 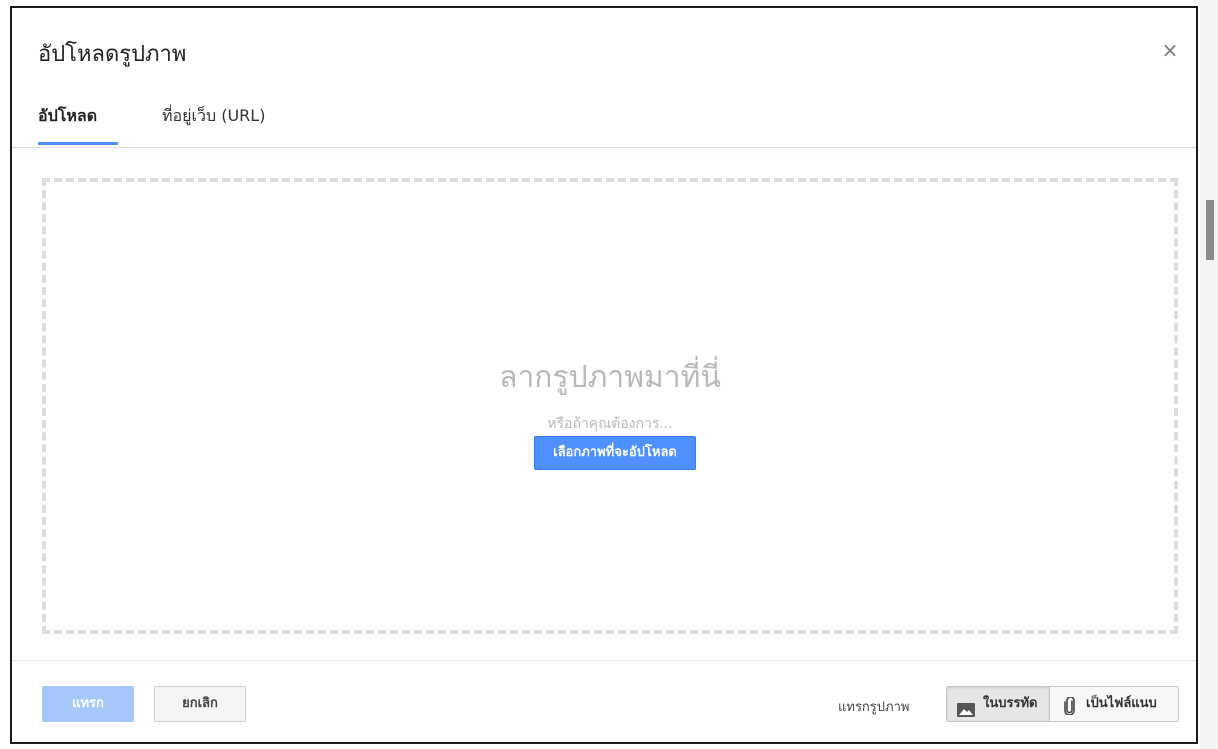 I want to click on active-tab-indicator, so click(x=78, y=143).